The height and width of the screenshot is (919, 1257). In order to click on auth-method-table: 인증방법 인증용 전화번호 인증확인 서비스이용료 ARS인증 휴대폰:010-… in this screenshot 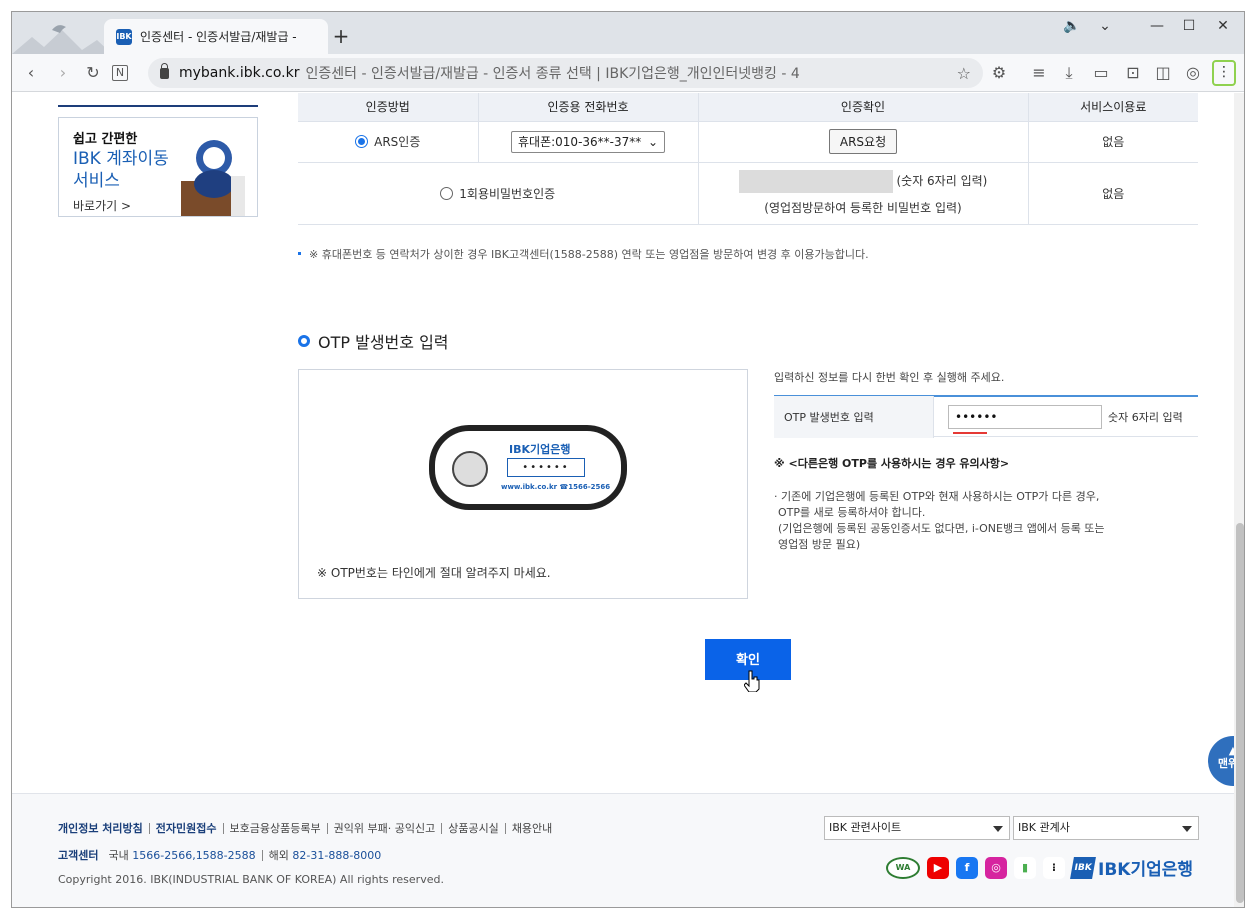, I will do `click(748, 159)`.